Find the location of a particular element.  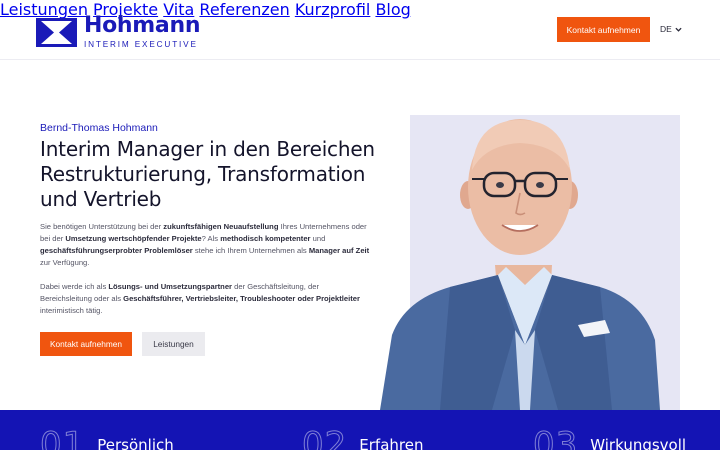

emphasis-text: zukunftsfähigen Neuaufstellung is located at coordinates (221, 226).